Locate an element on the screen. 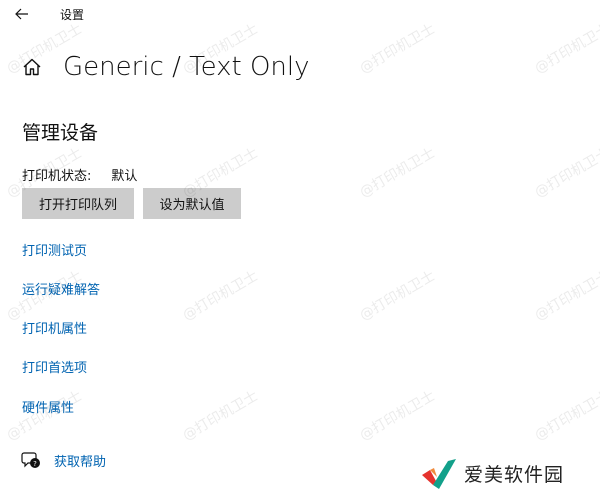  printer-status: 打印机状态: 默认 is located at coordinates (79, 174).